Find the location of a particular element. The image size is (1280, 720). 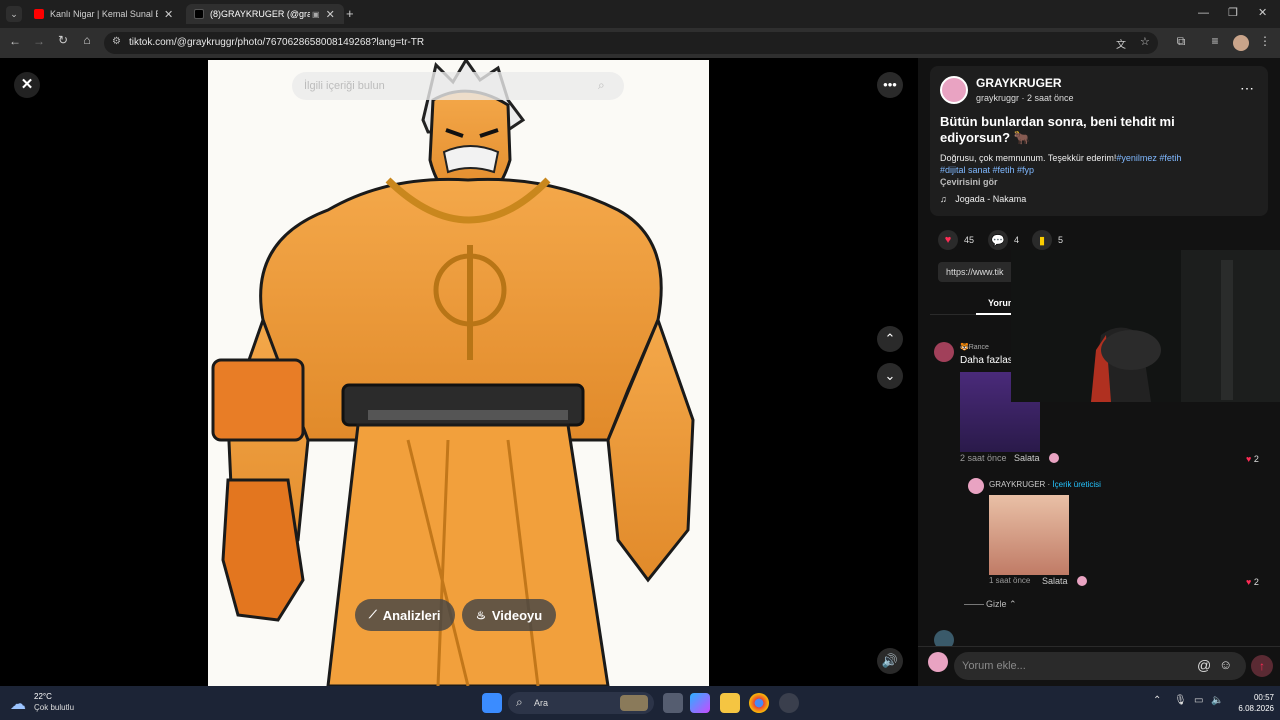

next-post-button: ⌄ is located at coordinates (890, 376).